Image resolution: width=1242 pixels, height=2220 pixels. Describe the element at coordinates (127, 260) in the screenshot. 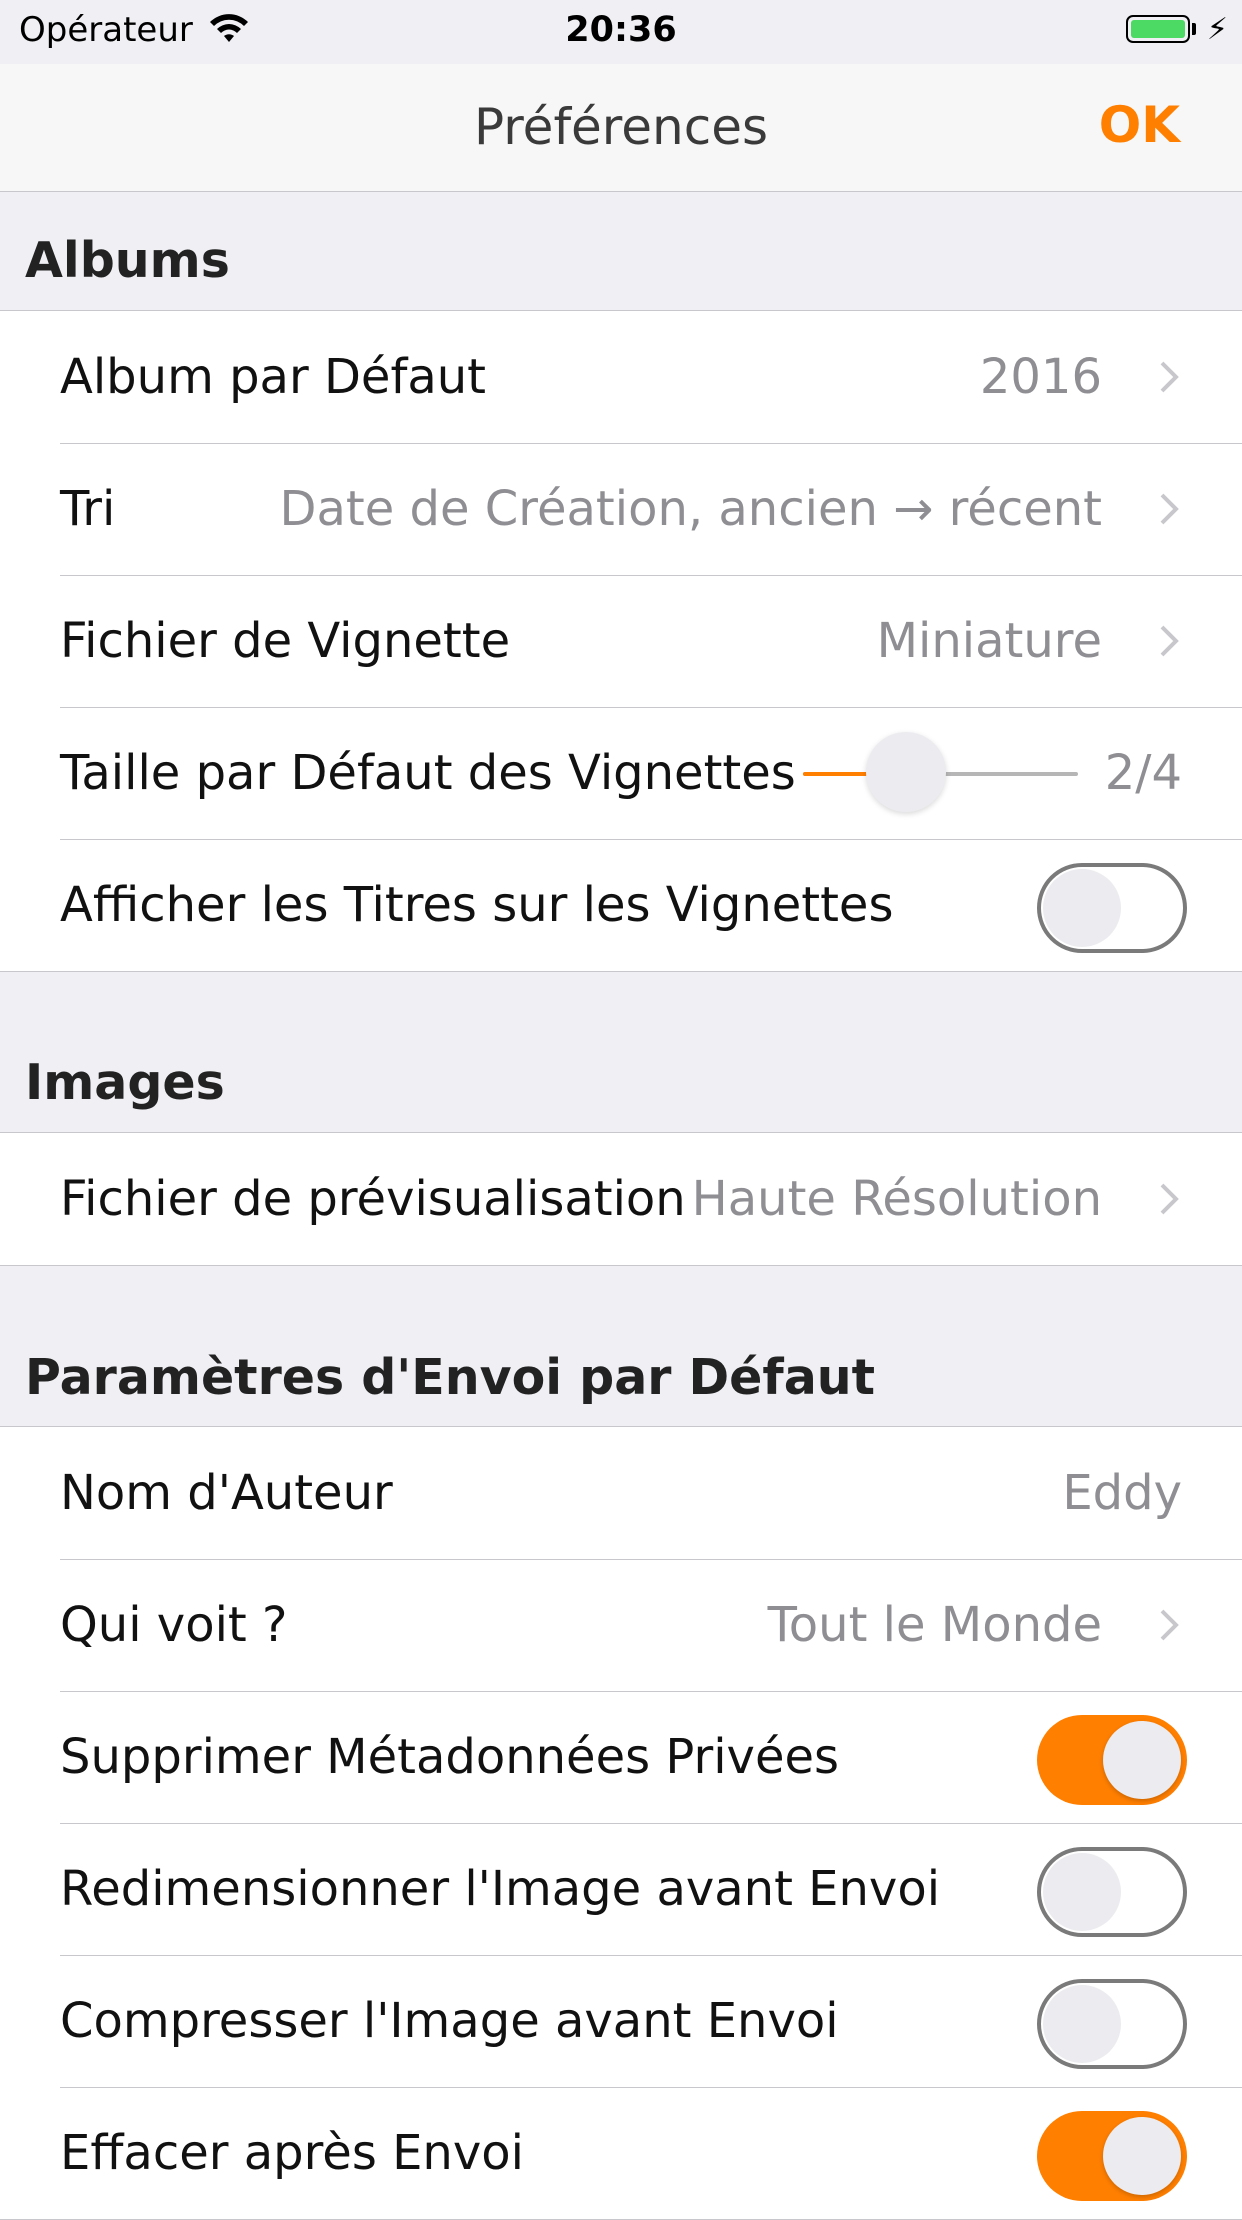

I see `section-header-albums: Albums` at that location.